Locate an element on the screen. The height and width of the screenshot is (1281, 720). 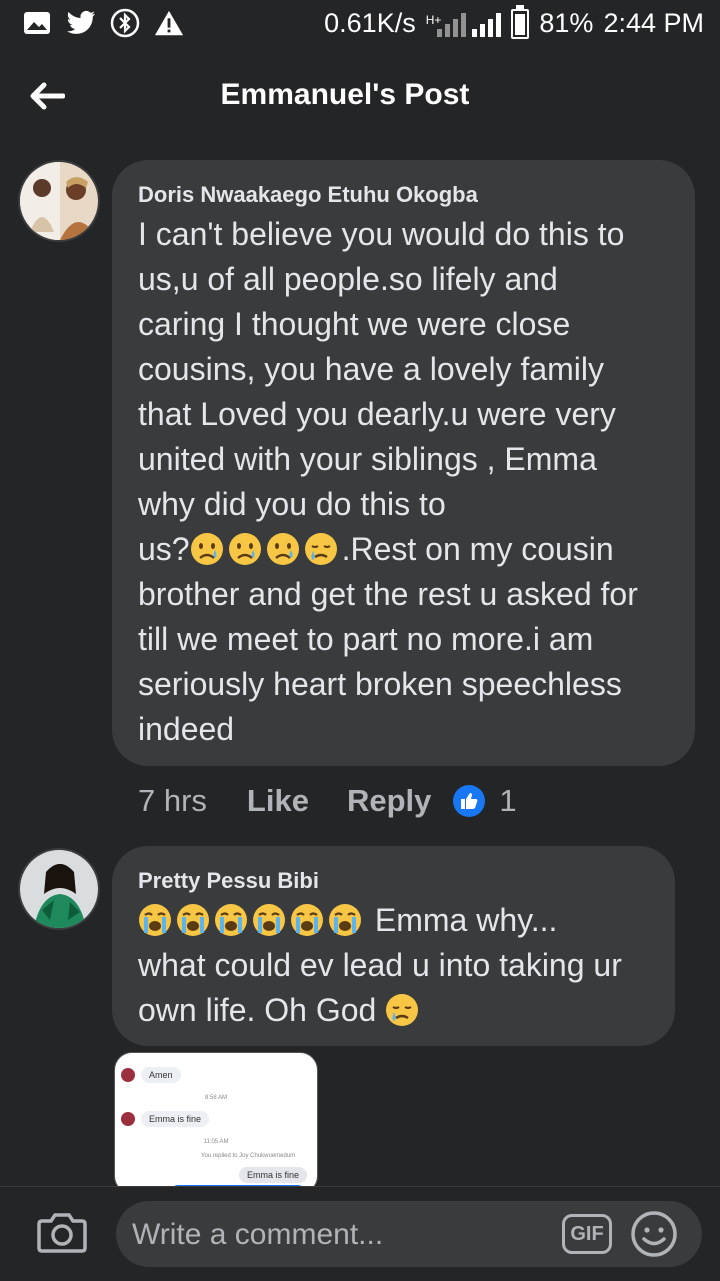
twitter-icon is located at coordinates (81, 23).